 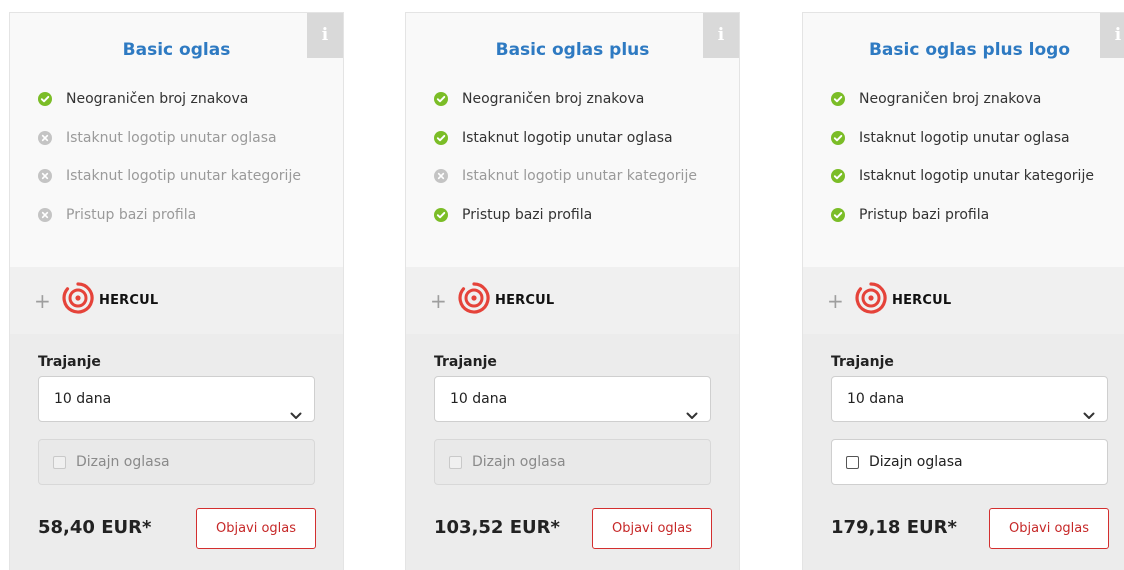 I want to click on price: 179,18 EUR*, so click(x=894, y=527).